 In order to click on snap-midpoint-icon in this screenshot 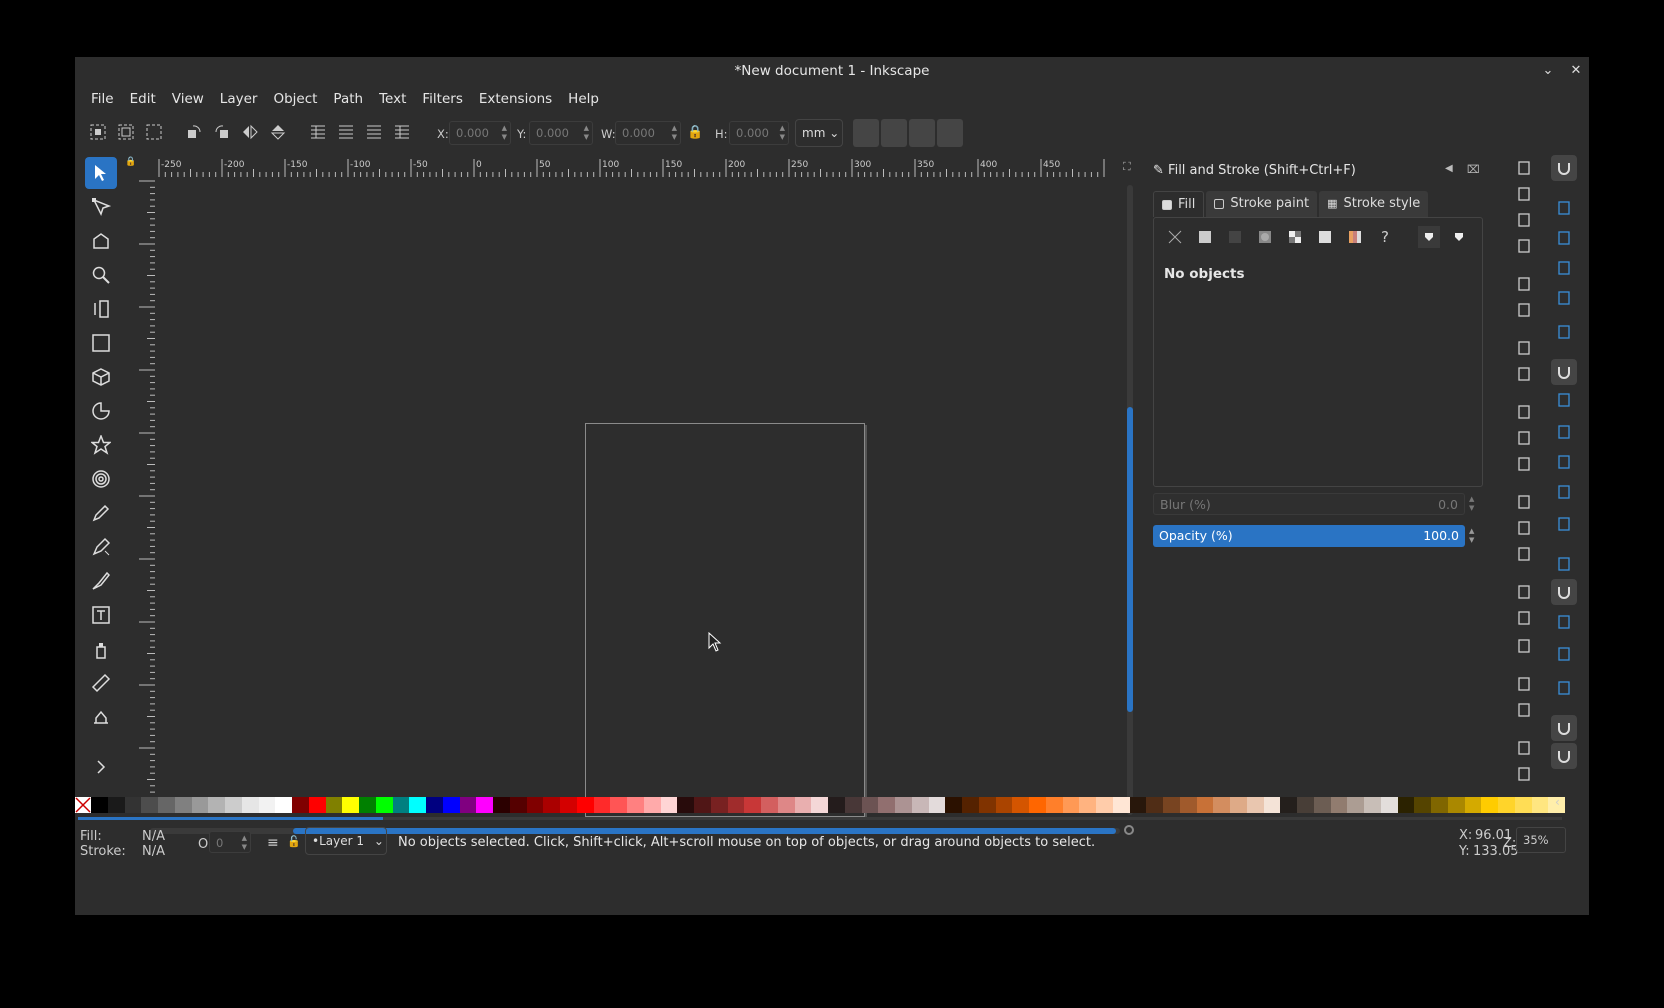, I will do `click(1564, 524)`.